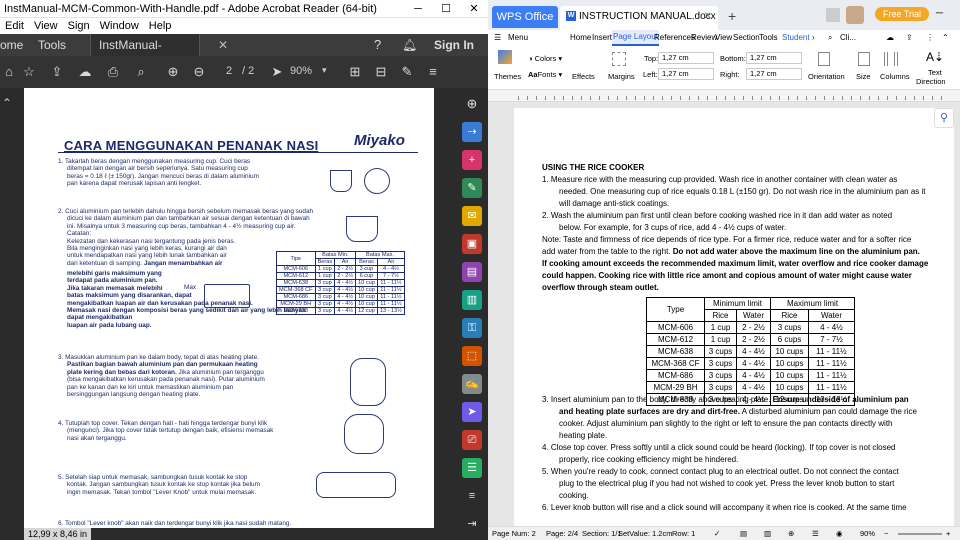  I want to click on select-arrow-icon: ➤, so click(277, 72).